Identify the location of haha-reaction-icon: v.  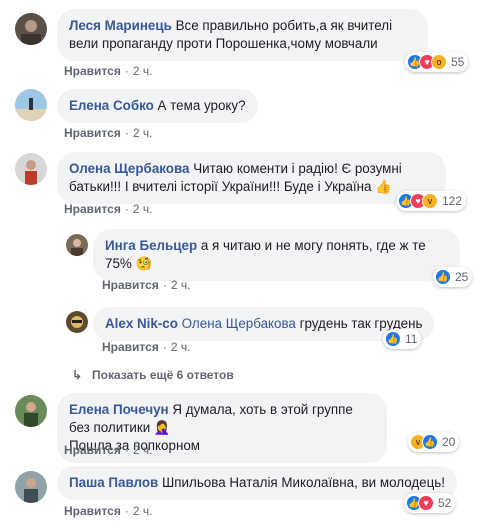
(430, 201).